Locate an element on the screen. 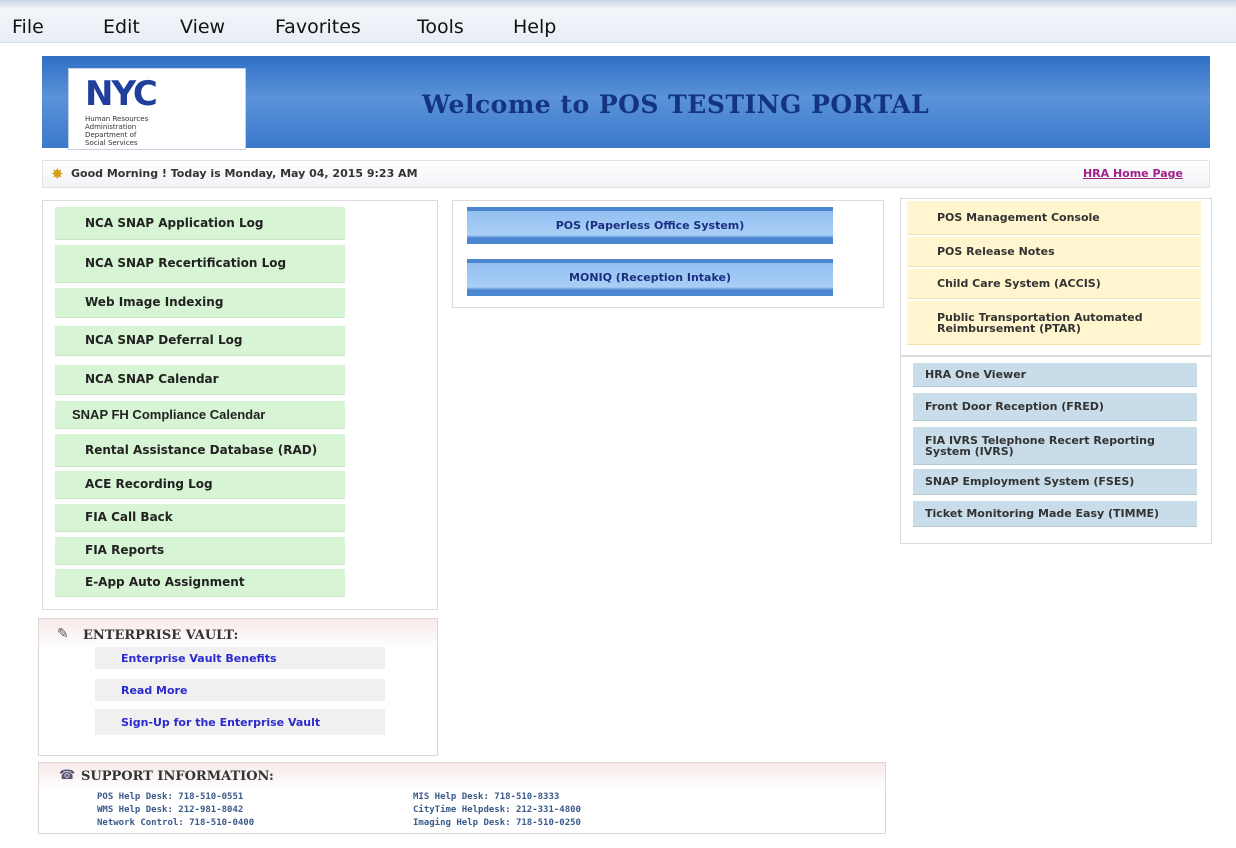 This screenshot has height=848, width=1236. enterprise-vault-heading: ENTERPRISE VAULT: is located at coordinates (161, 635).